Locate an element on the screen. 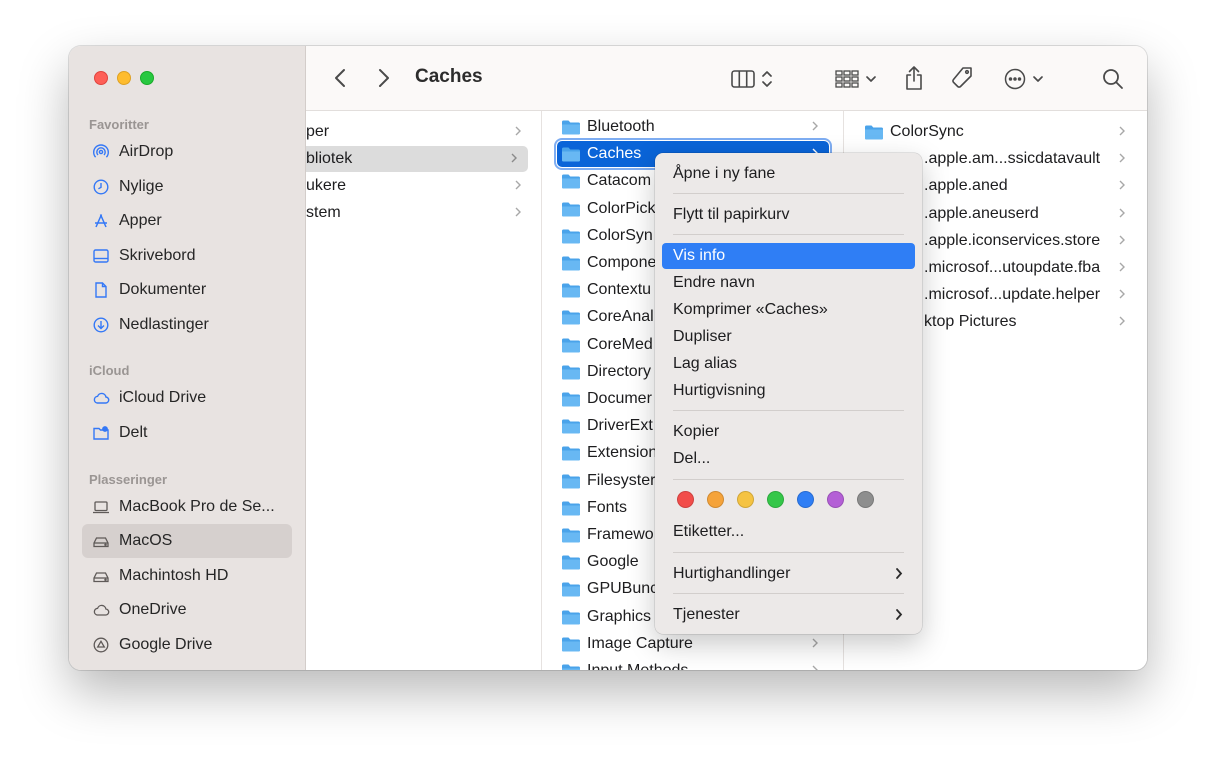 The image size is (1216, 761). tag-gray is located at coordinates (865, 499).